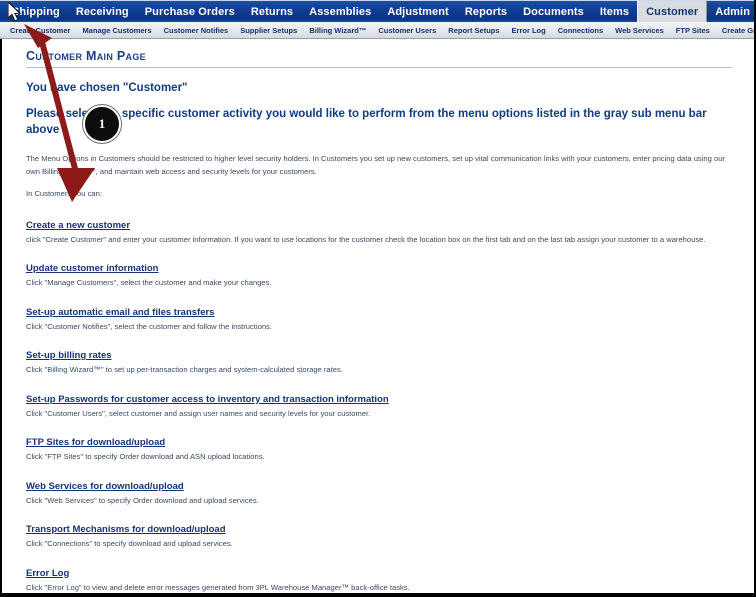 Image resolution: width=756 pixels, height=597 pixels. I want to click on nav-item-label: Returns, so click(272, 11).